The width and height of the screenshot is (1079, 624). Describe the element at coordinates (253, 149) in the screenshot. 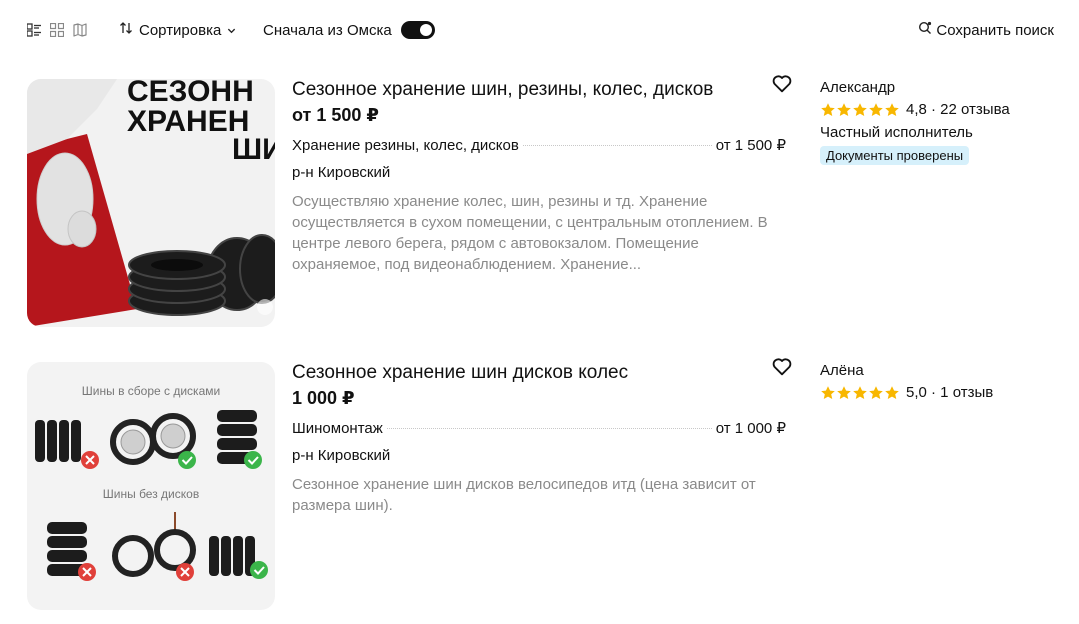

I see `banner-line-3: ШИ` at that location.